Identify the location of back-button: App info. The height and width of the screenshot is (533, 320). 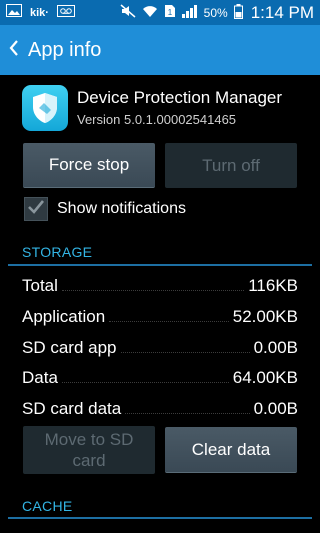
(54, 50).